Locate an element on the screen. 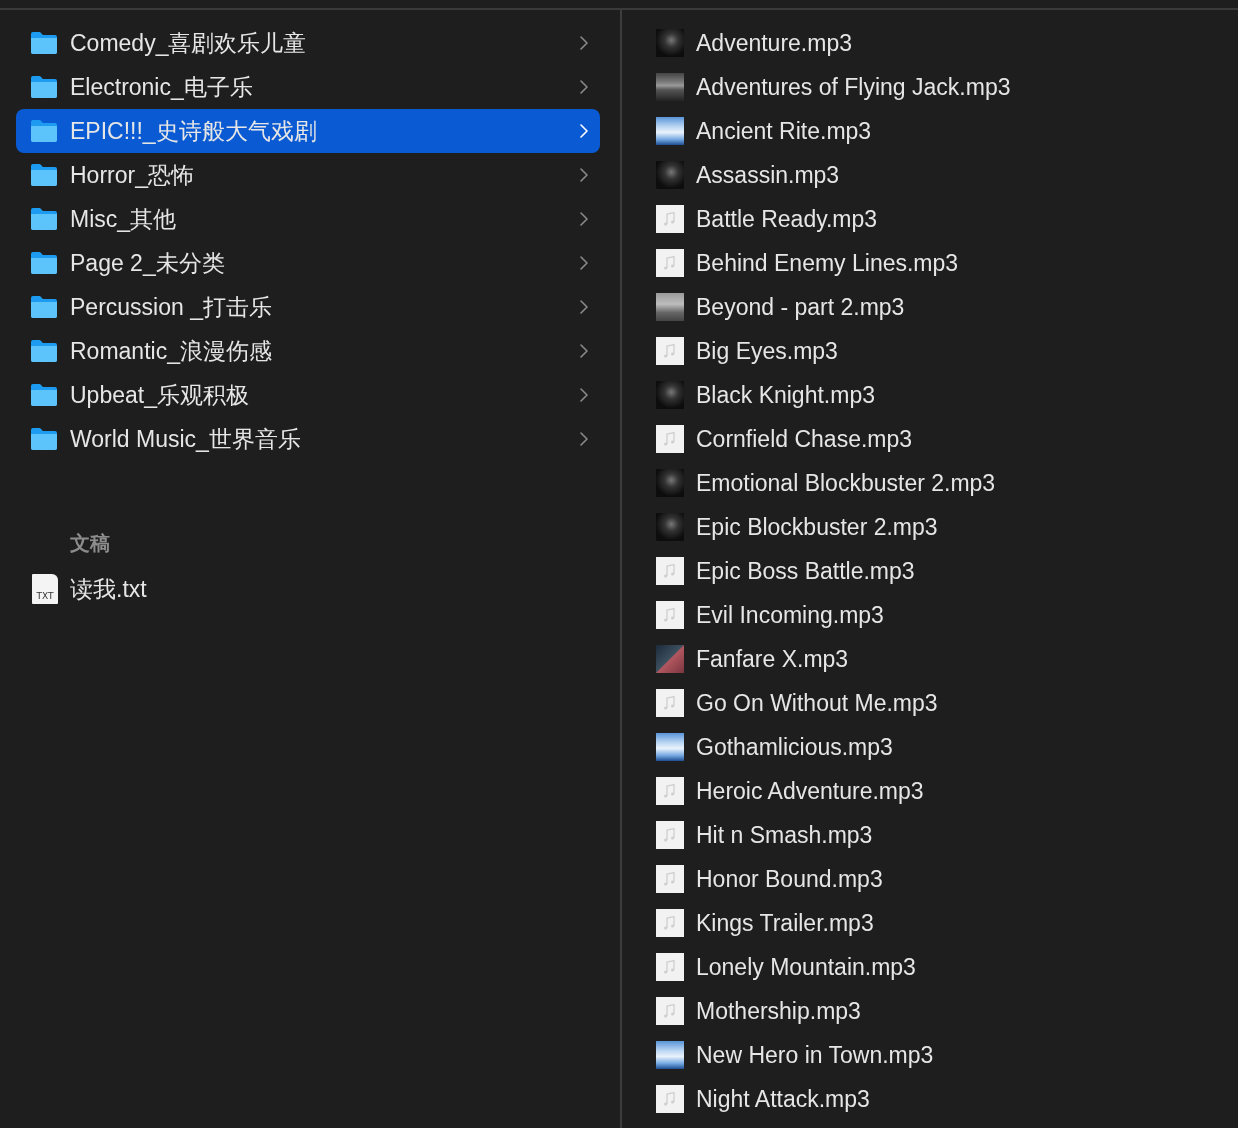  track-row: Battle Ready.mp3 is located at coordinates (947, 219).